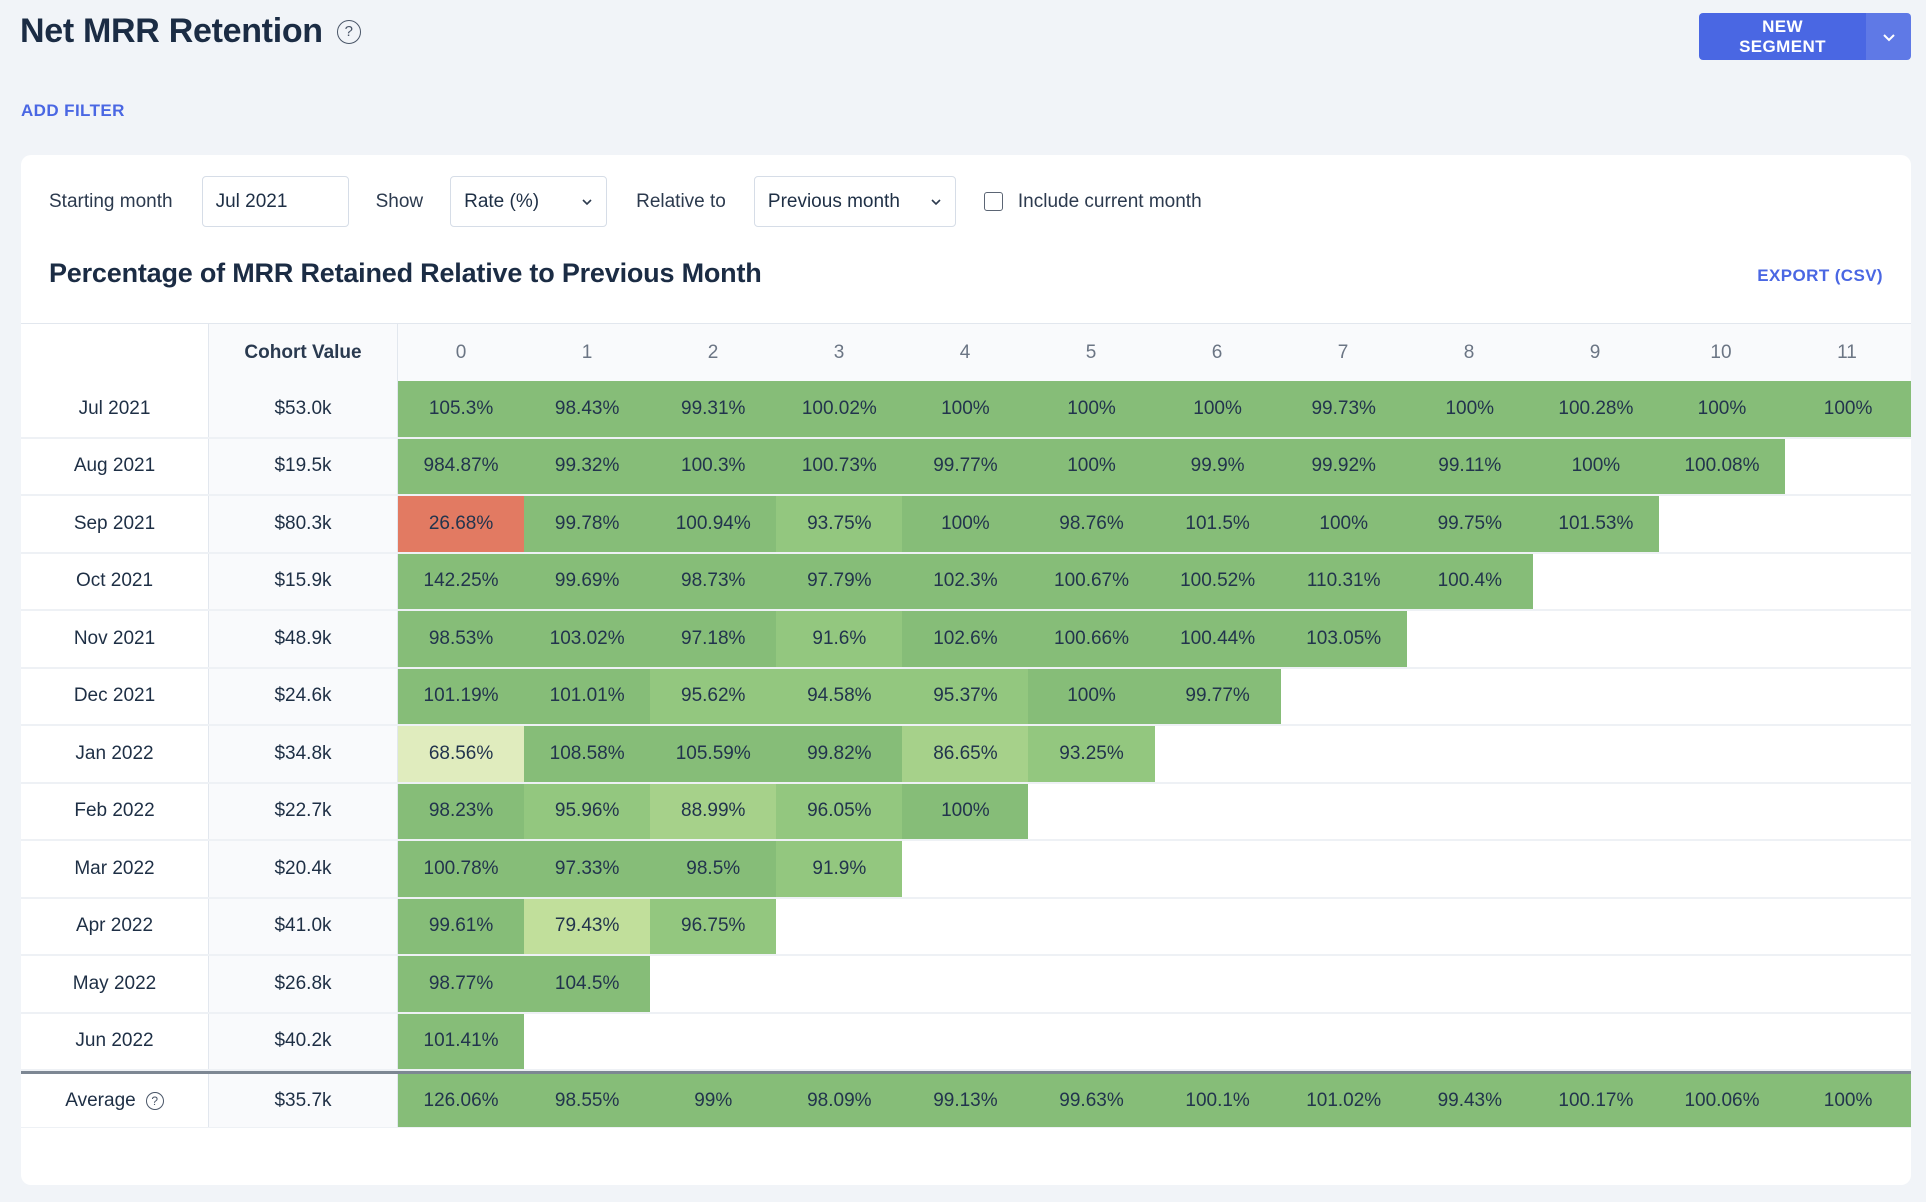 The image size is (1926, 1202). I want to click on retention-cell: 103.02%, so click(587, 639).